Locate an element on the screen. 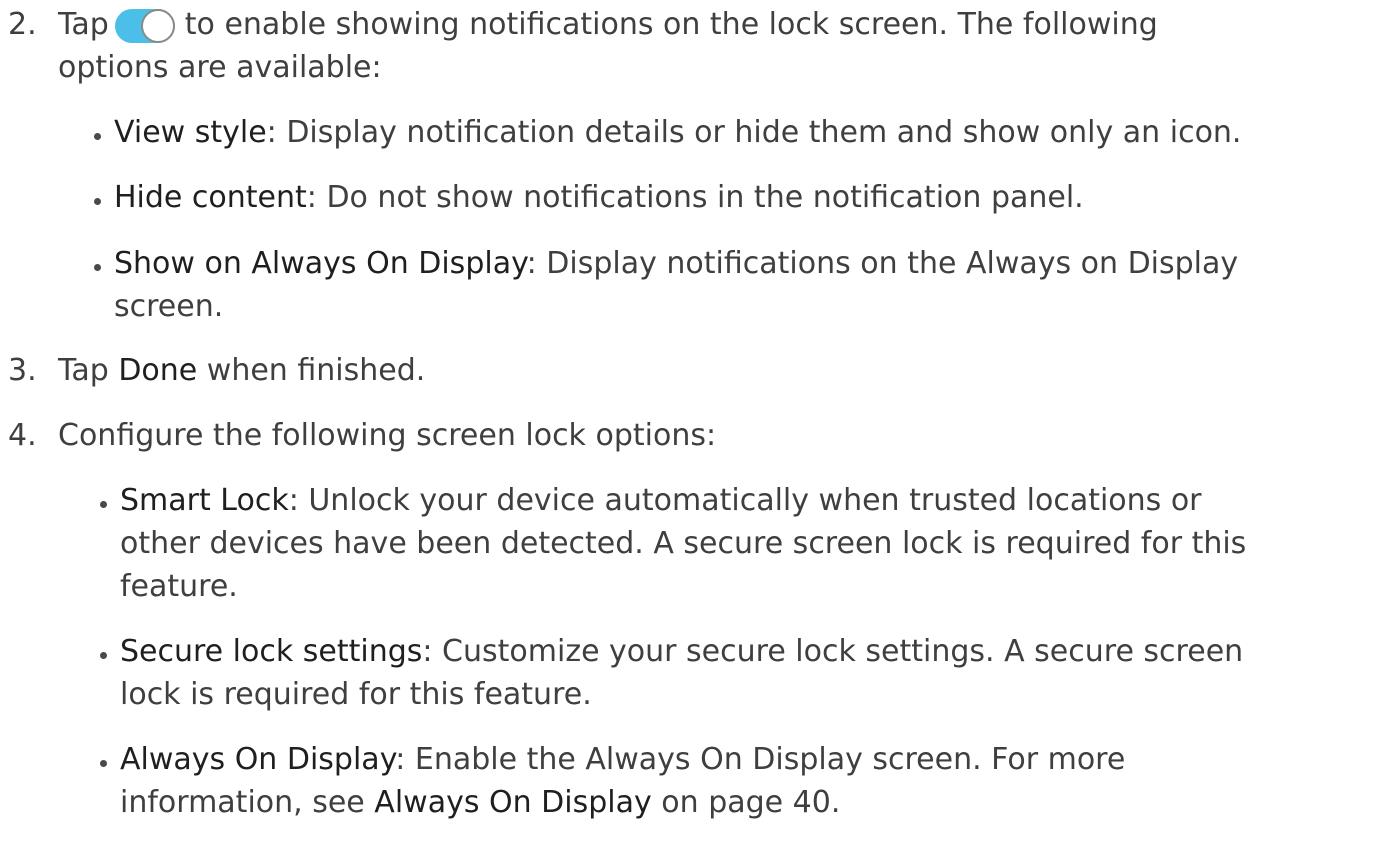  step-number: 4. is located at coordinates (22, 435).